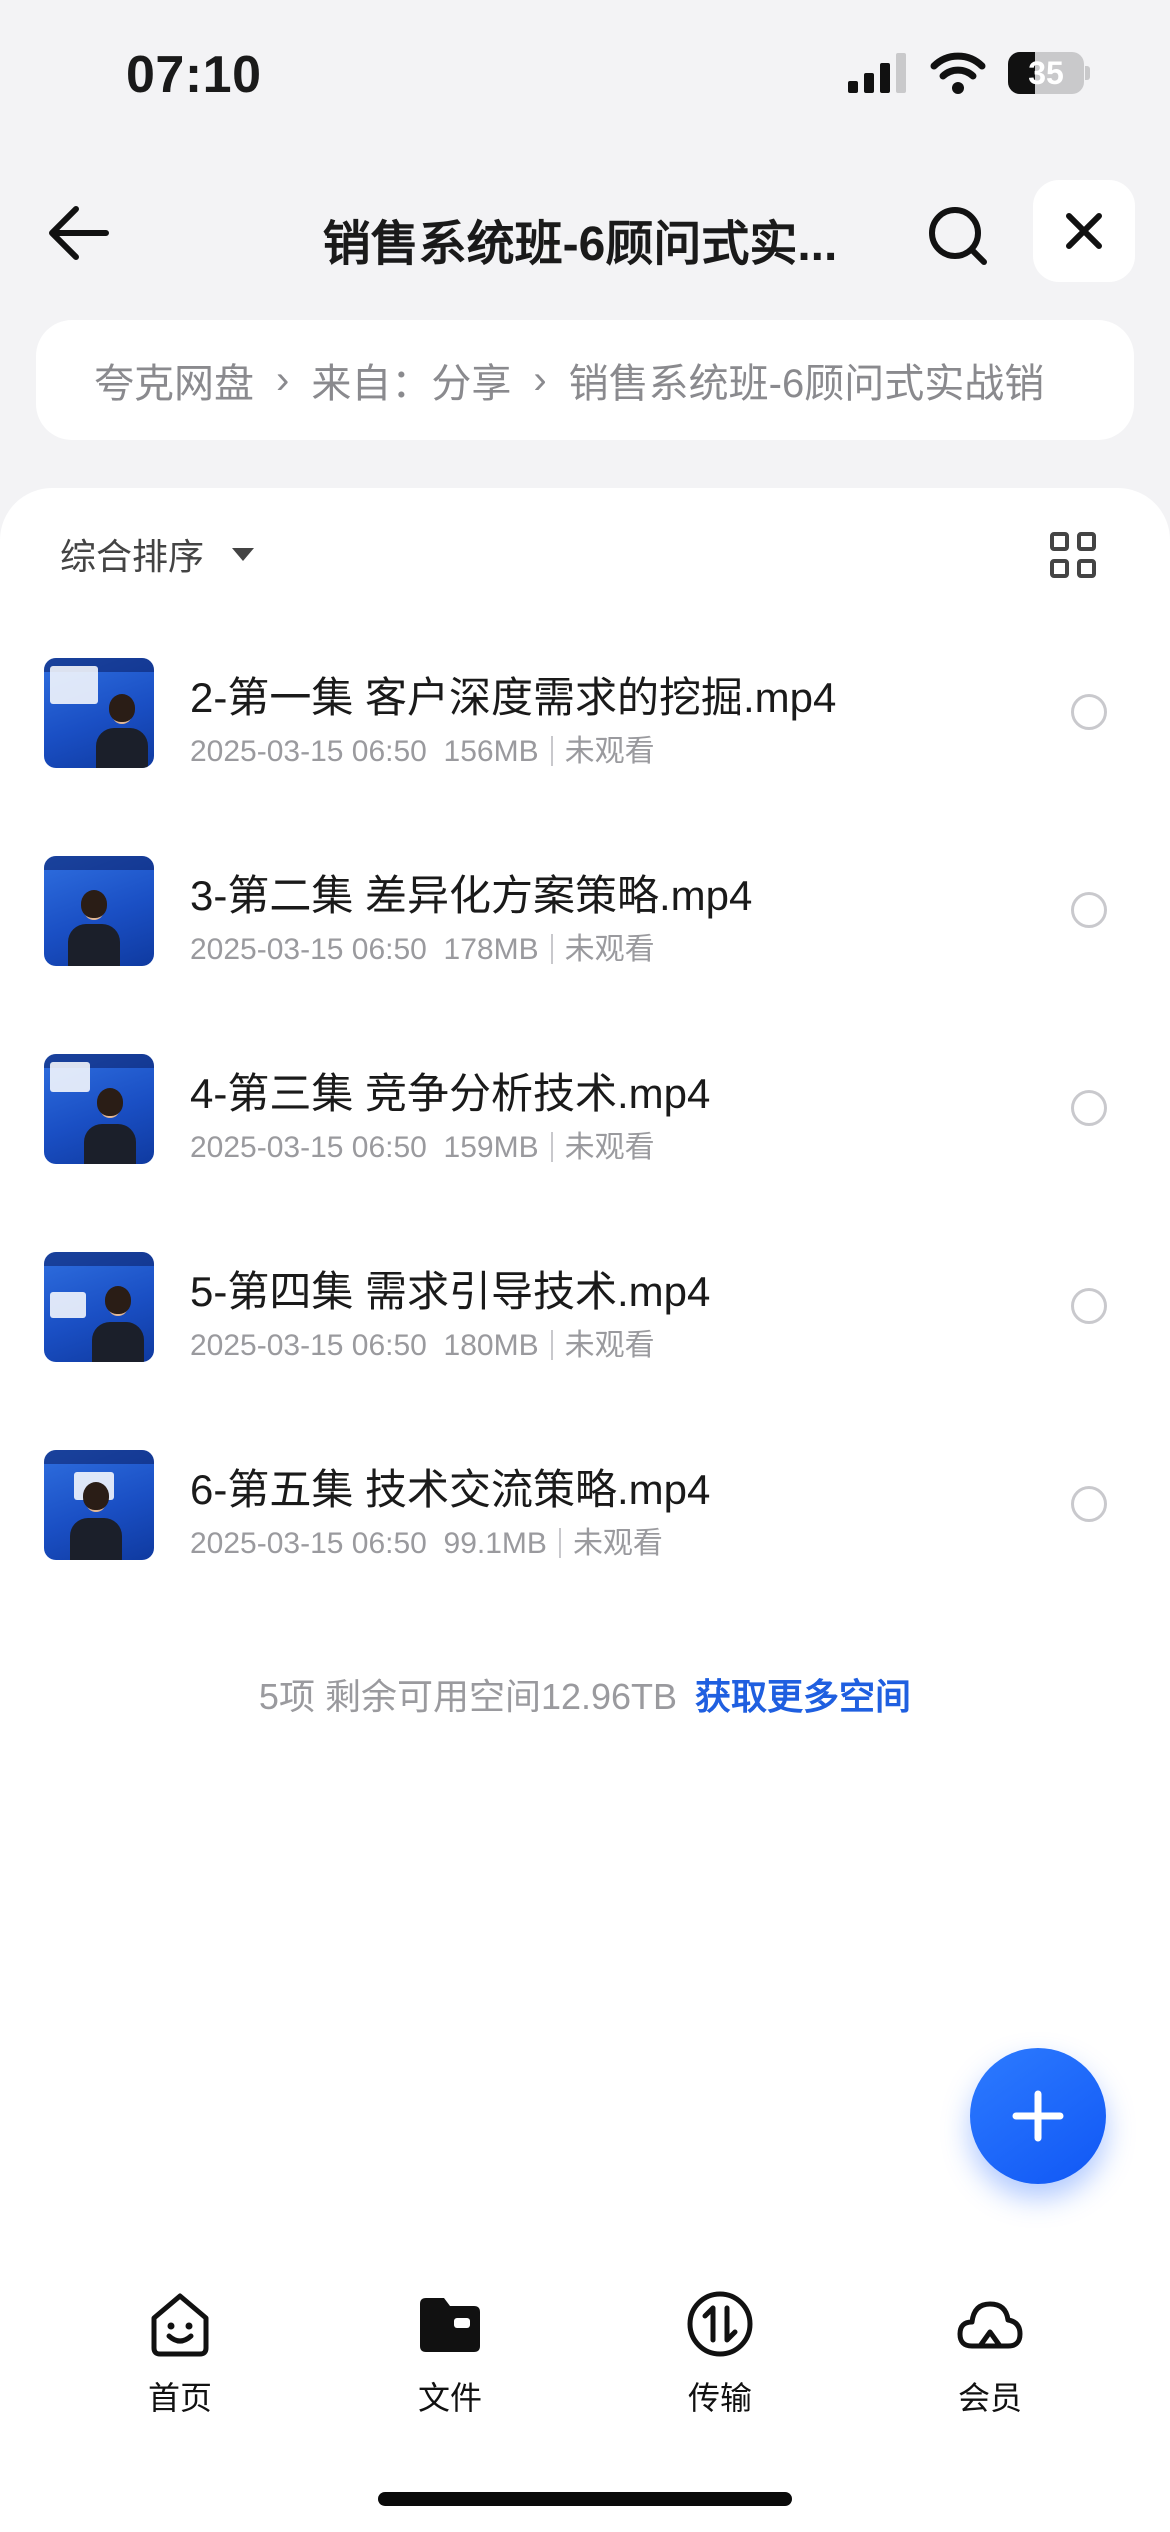 This screenshot has height=2532, width=1170. What do you see at coordinates (491, 751) in the screenshot?
I see `file-size: 156MB` at bounding box center [491, 751].